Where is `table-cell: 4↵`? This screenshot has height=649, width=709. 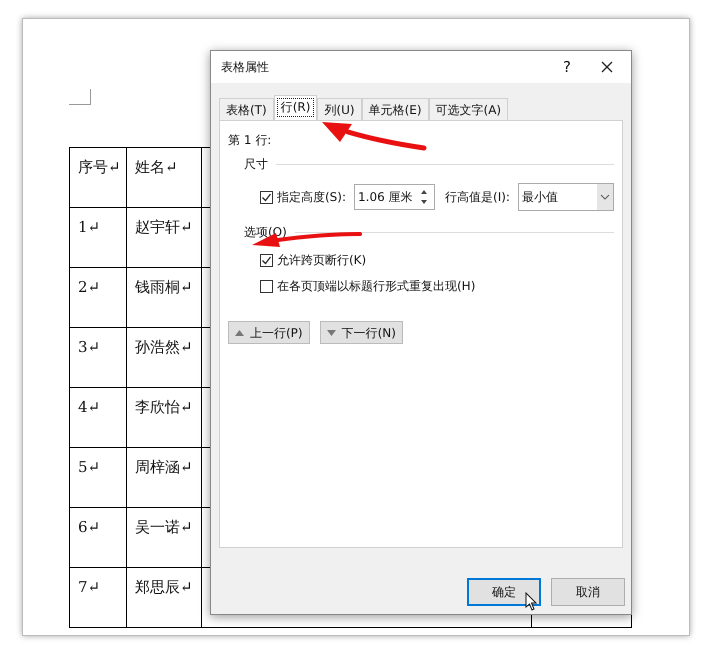 table-cell: 4↵ is located at coordinates (98, 418).